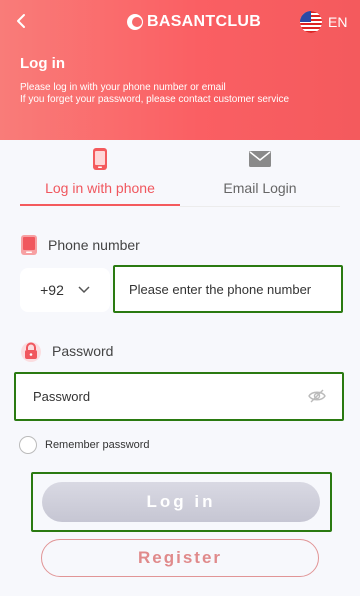 This screenshot has height=596, width=360. I want to click on phone-input-box, so click(228, 289).